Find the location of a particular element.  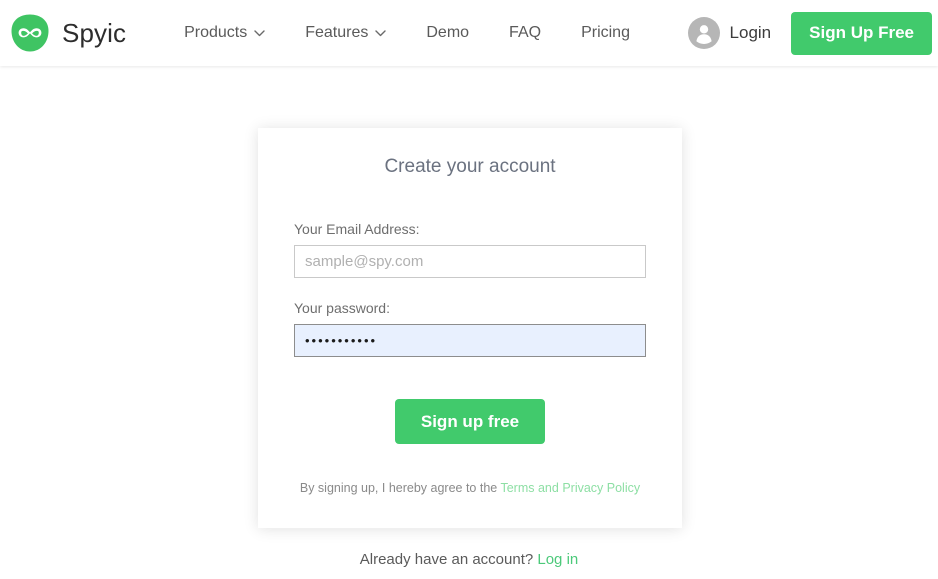

existing-account-row: Already have an account? Log in is located at coordinates (469, 559).